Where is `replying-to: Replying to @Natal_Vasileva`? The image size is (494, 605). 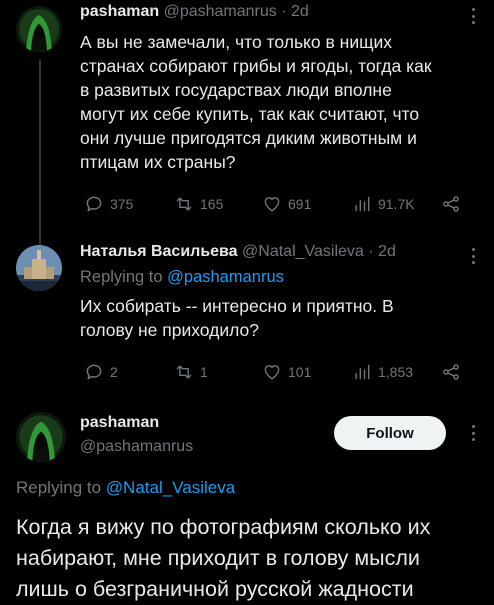
replying-to: Replying to @Natal_Vasileva is located at coordinates (126, 487).